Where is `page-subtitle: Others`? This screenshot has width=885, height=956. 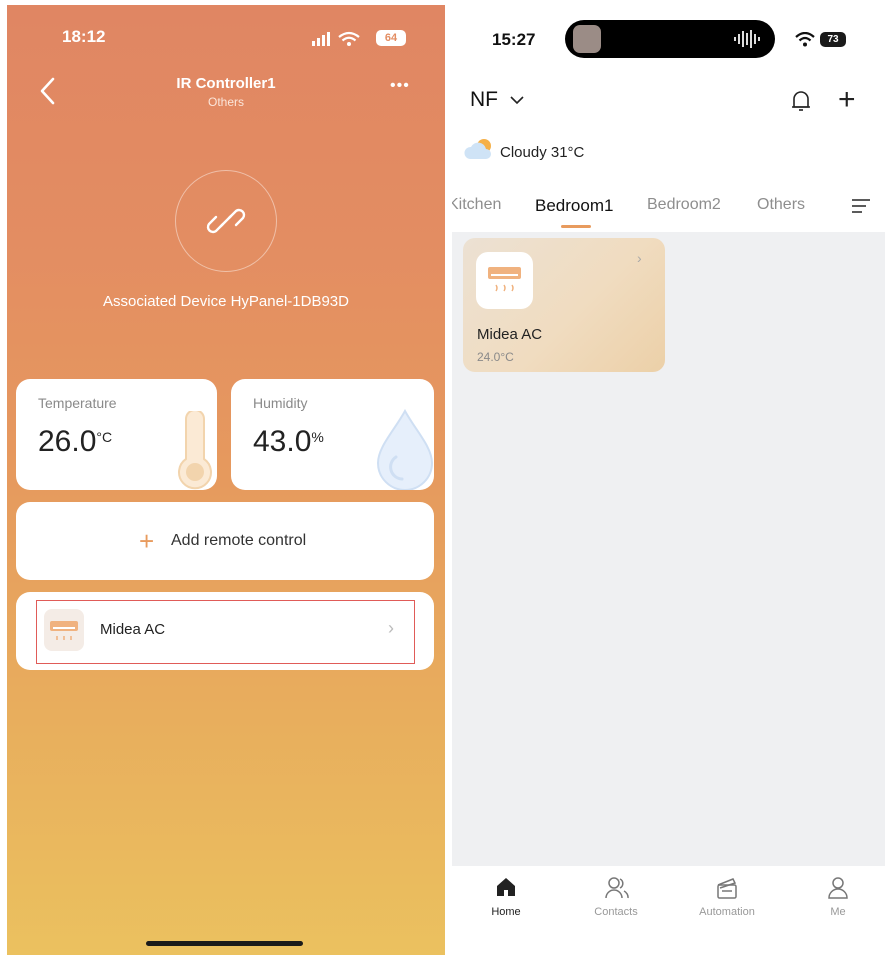 page-subtitle: Others is located at coordinates (225, 102).